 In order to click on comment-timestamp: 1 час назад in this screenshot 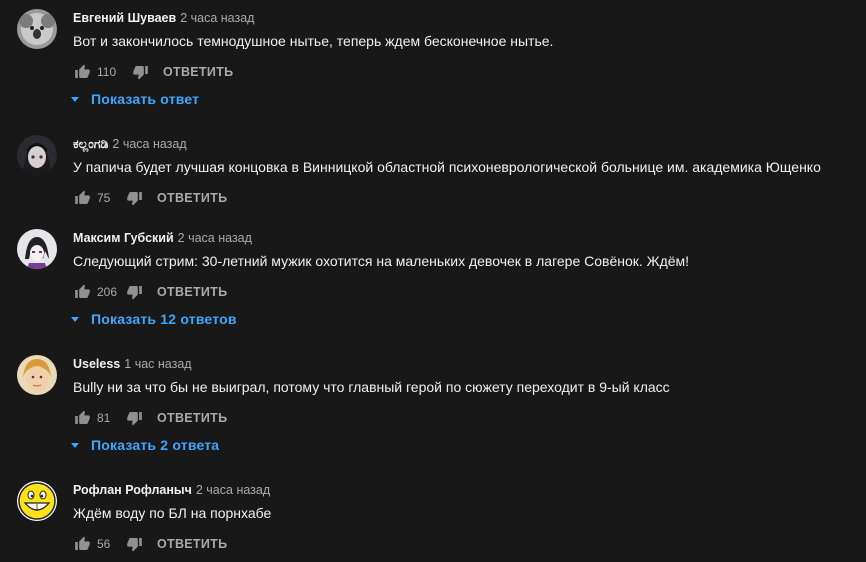, I will do `click(157, 364)`.